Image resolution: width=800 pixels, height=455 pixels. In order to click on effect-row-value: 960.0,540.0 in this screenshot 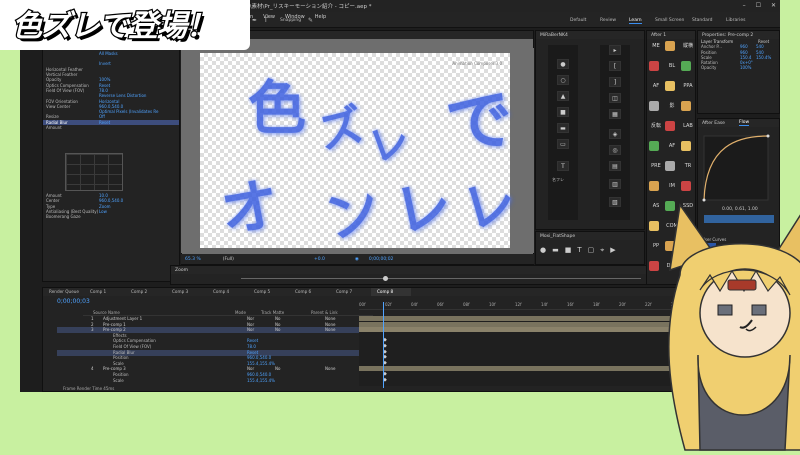, I will do `click(111, 106)`.